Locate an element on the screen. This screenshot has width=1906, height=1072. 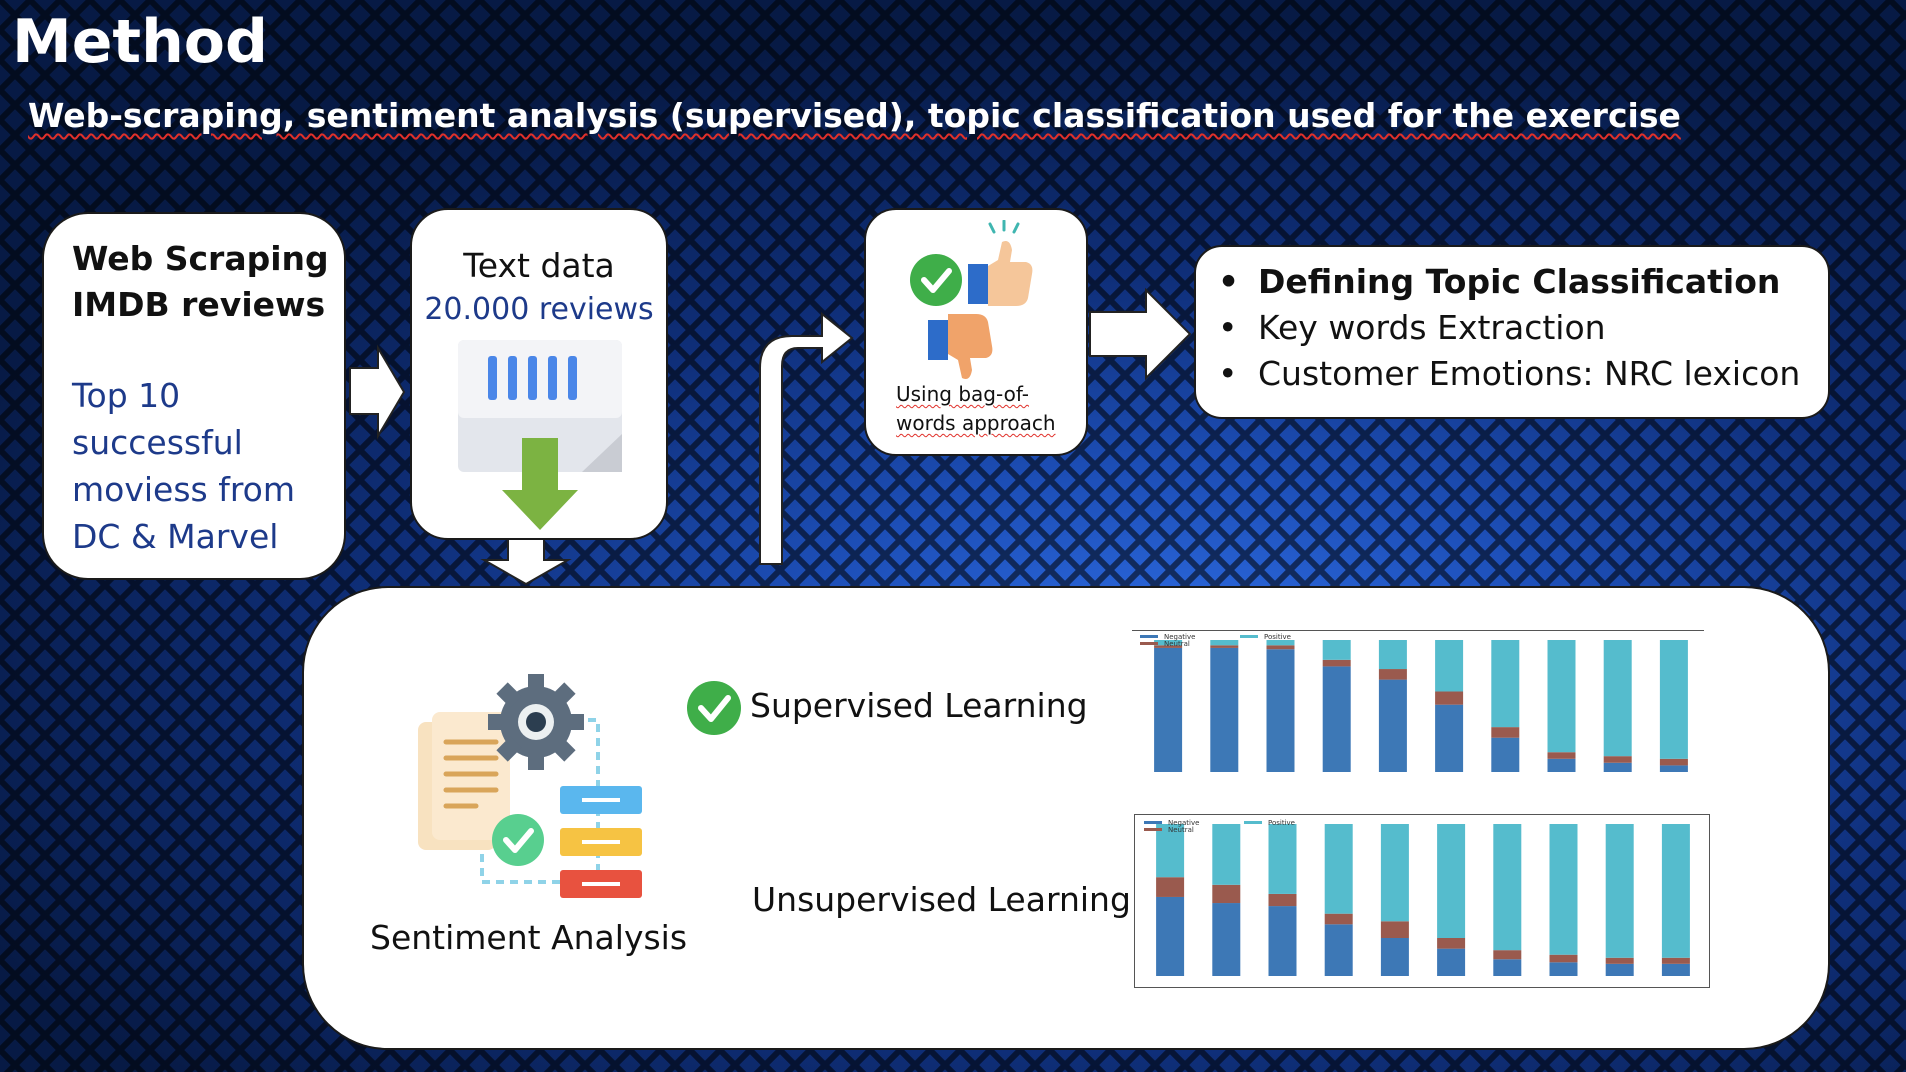
supervised-chart: NegativeNeutralPositive is located at coordinates (1420, 707).